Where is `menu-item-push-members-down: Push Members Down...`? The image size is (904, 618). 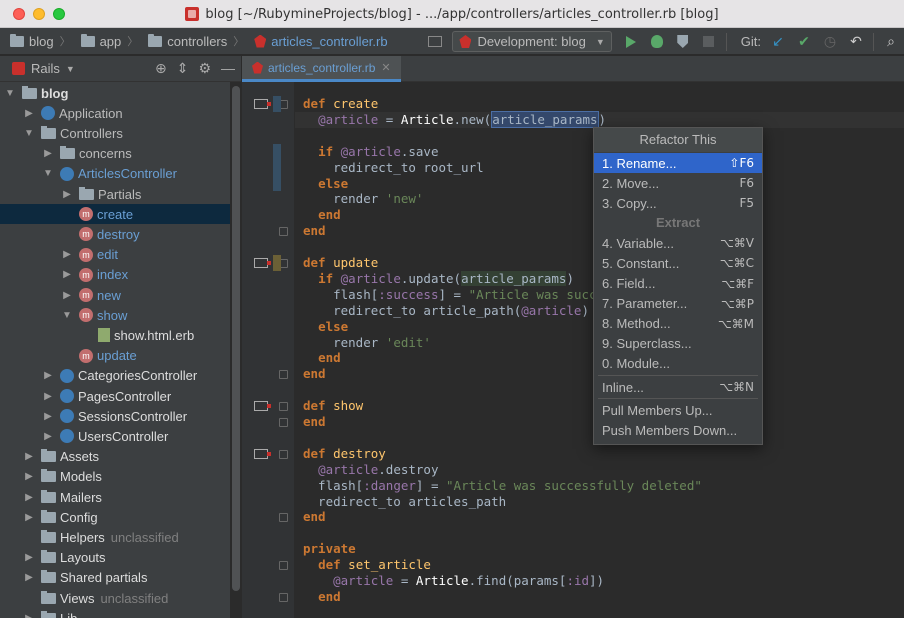
menu-item-push-members-down: Push Members Down... is located at coordinates (678, 430).